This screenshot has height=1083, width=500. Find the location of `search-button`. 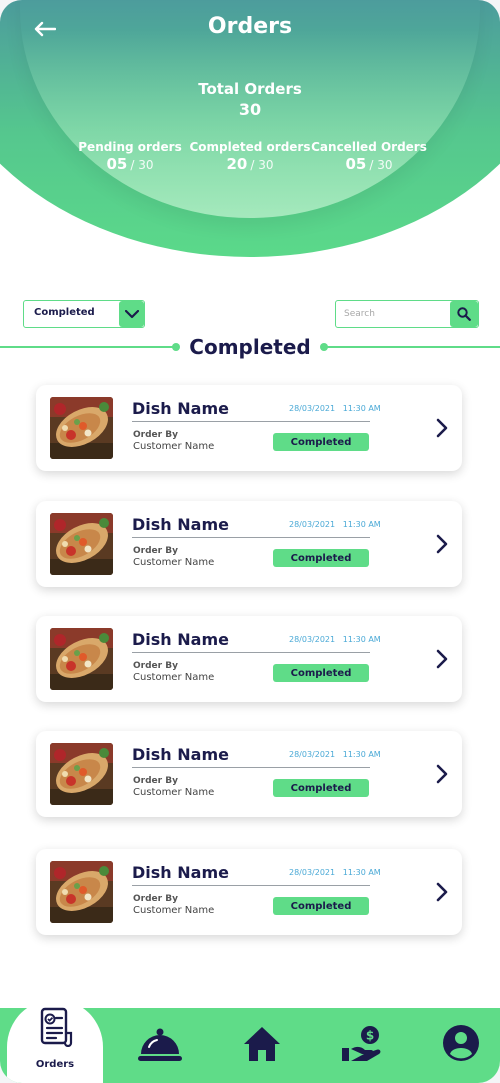

search-button is located at coordinates (464, 314).